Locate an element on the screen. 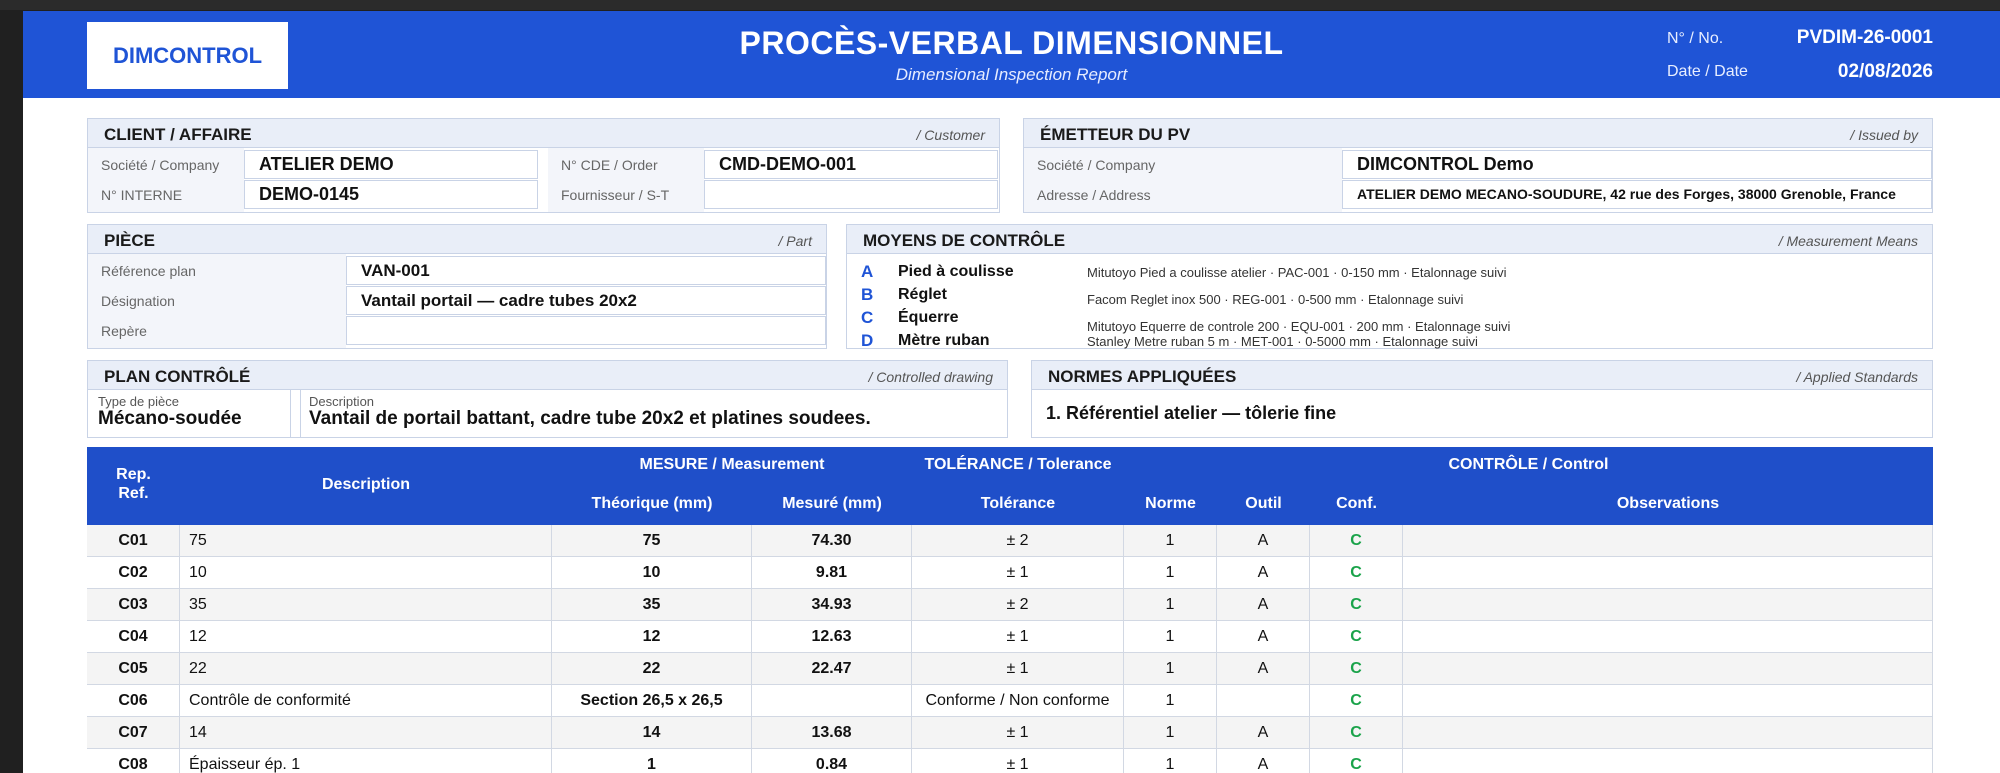 Image resolution: width=2000 pixels, height=773 pixels. client-company-field: ATELIER DEMO is located at coordinates (391, 164).